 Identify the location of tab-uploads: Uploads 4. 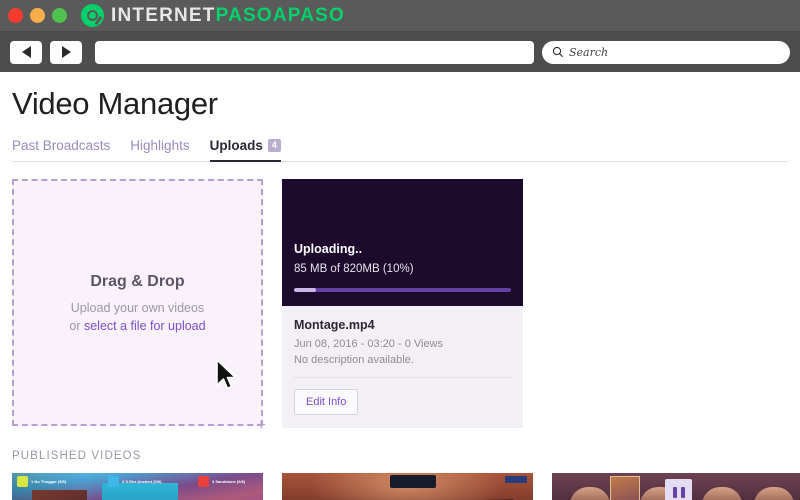
(245, 150).